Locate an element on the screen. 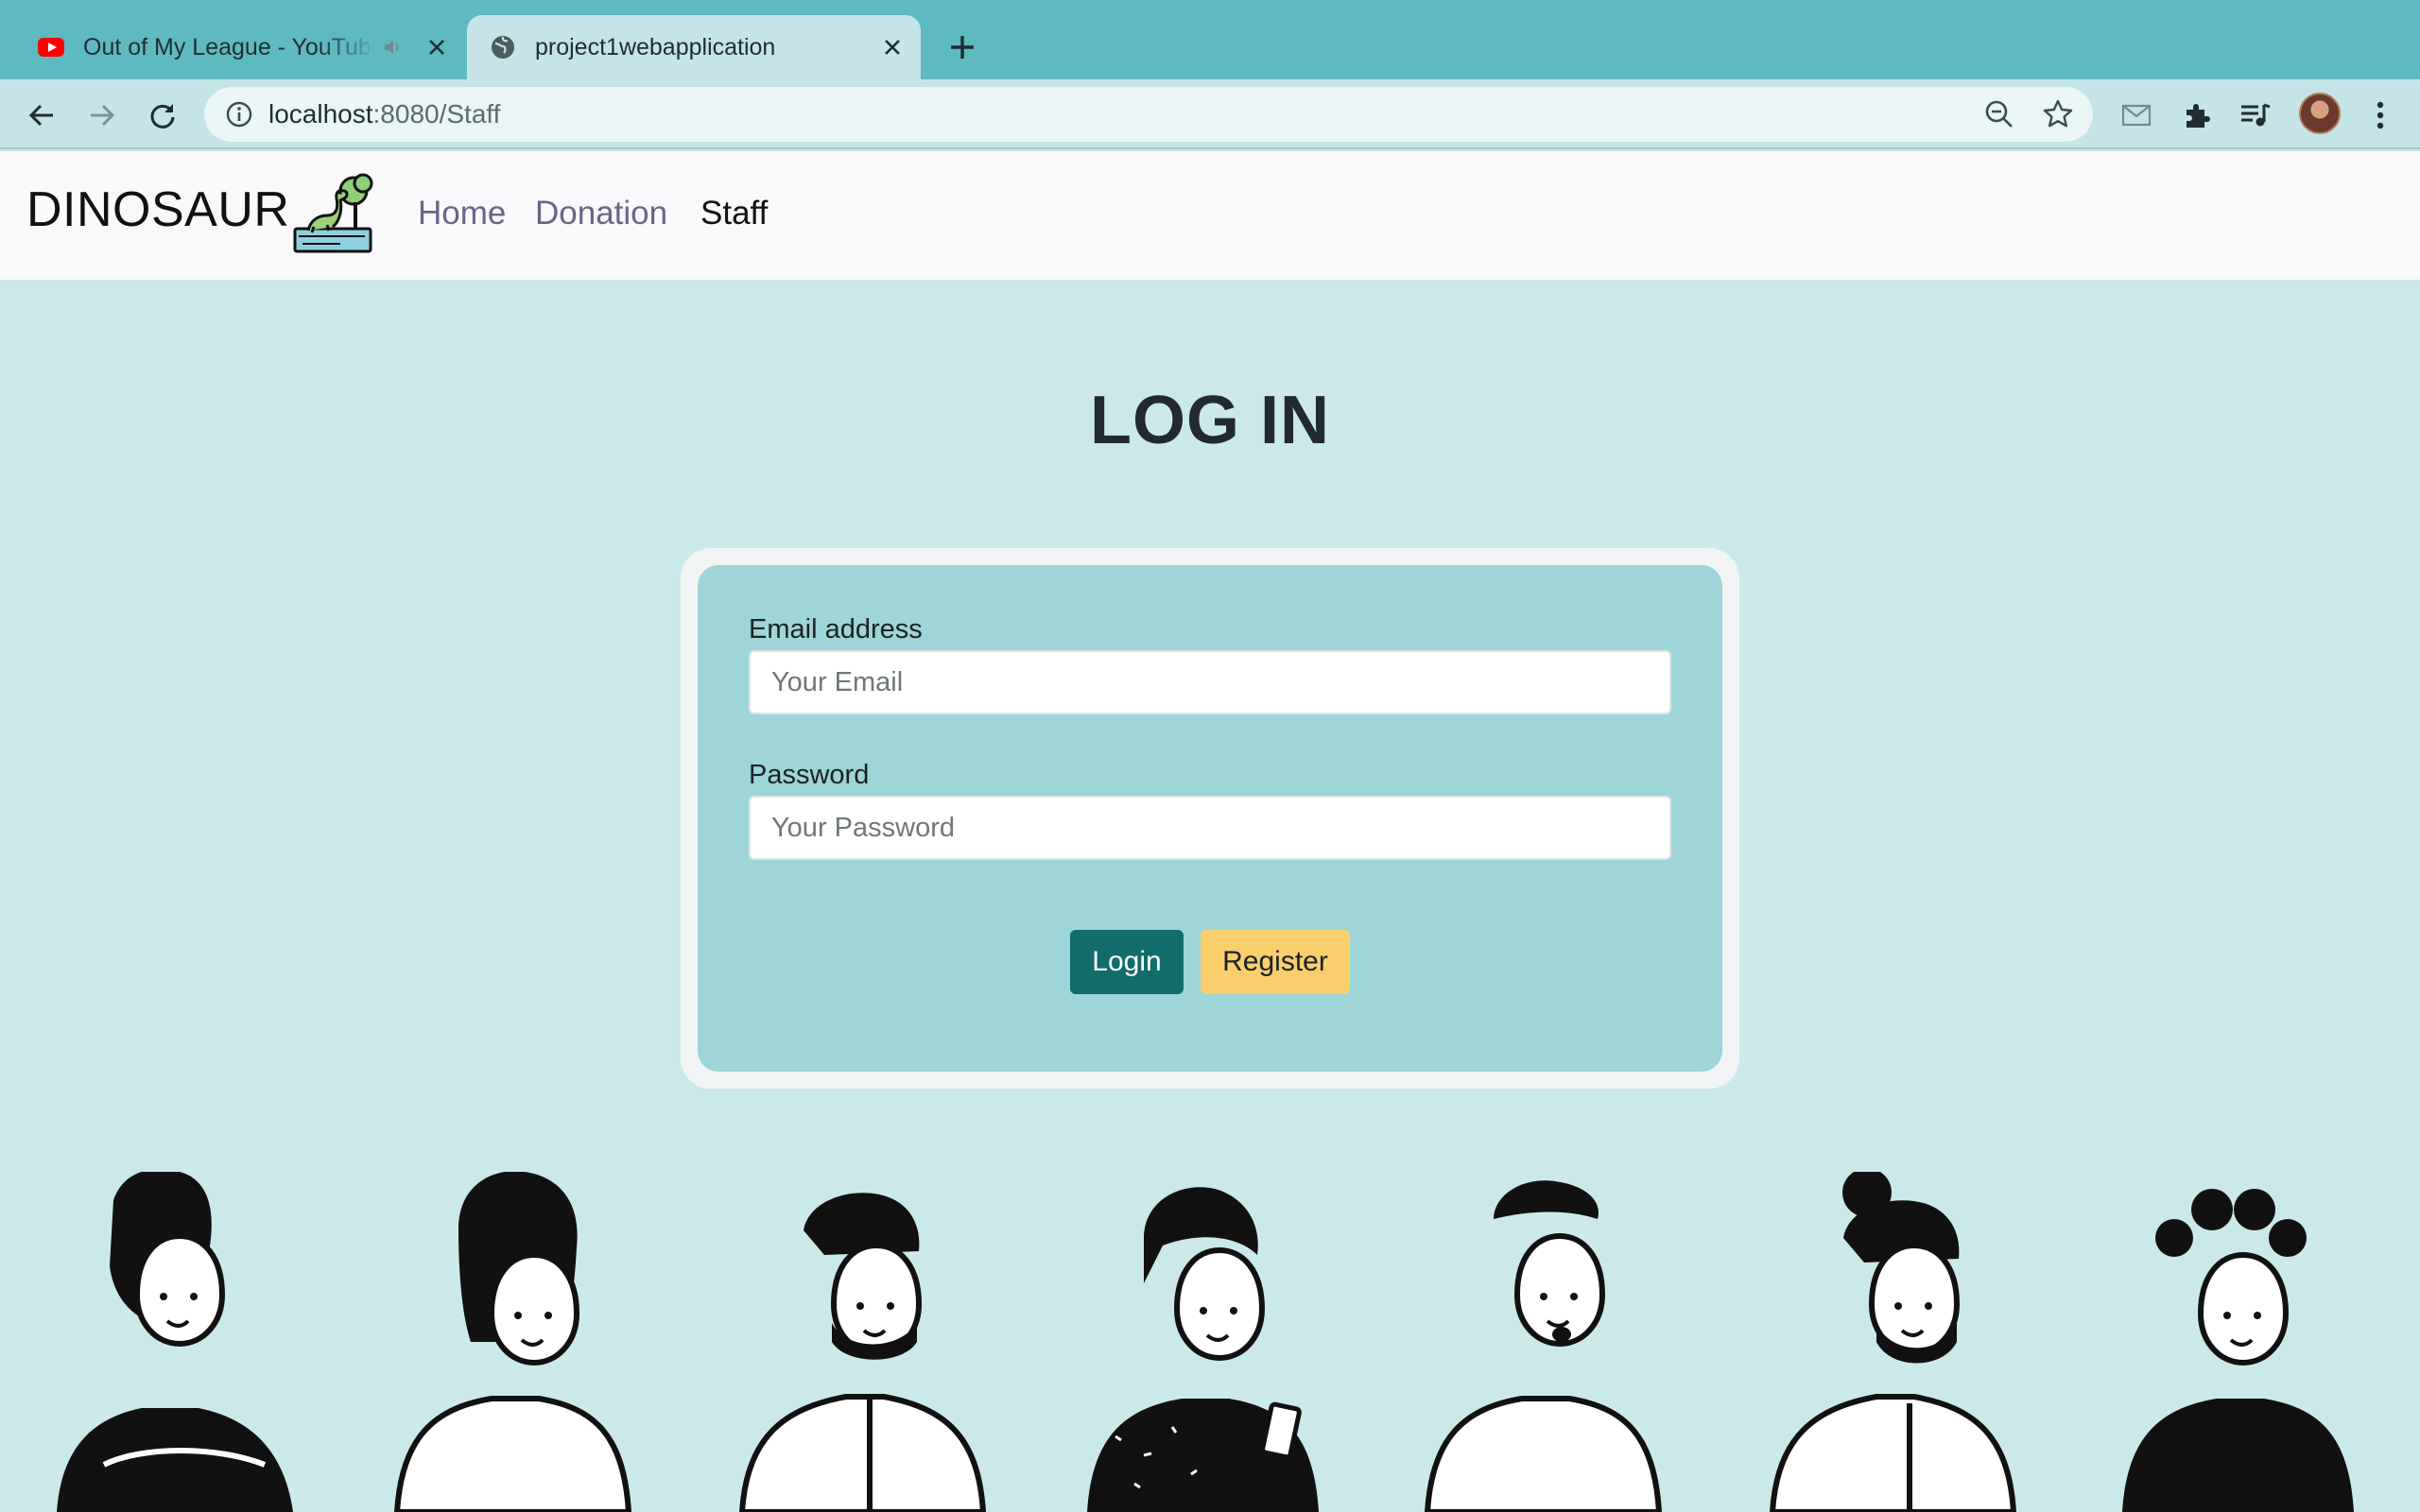  address-bar: localhost:8080/Staff is located at coordinates (1148, 114).